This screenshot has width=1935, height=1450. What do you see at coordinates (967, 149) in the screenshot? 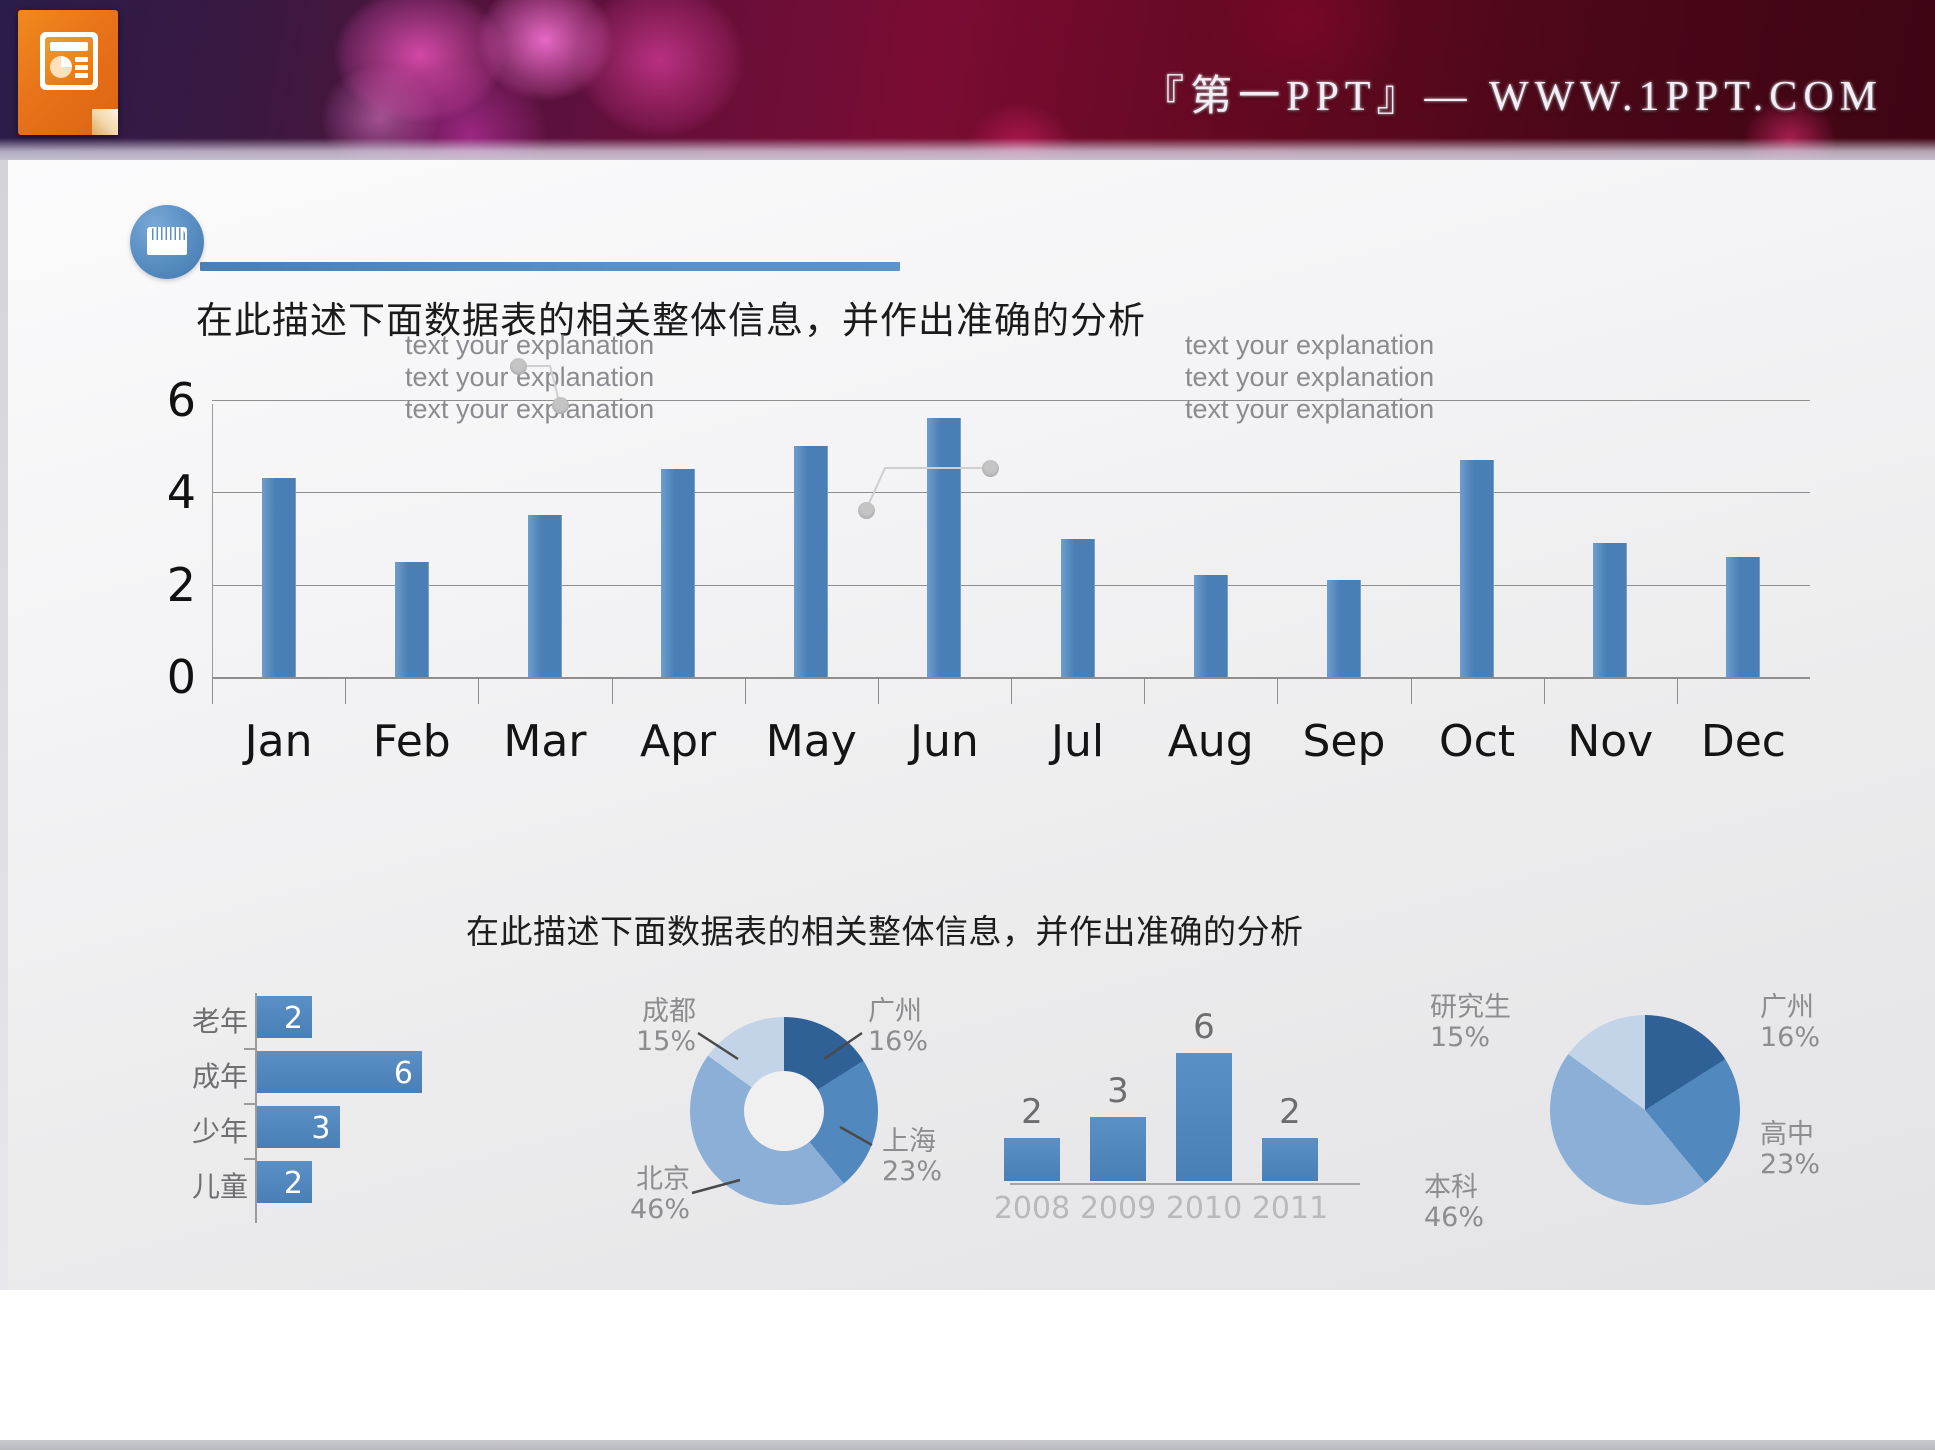
I see `header-bottom-shade` at bounding box center [967, 149].